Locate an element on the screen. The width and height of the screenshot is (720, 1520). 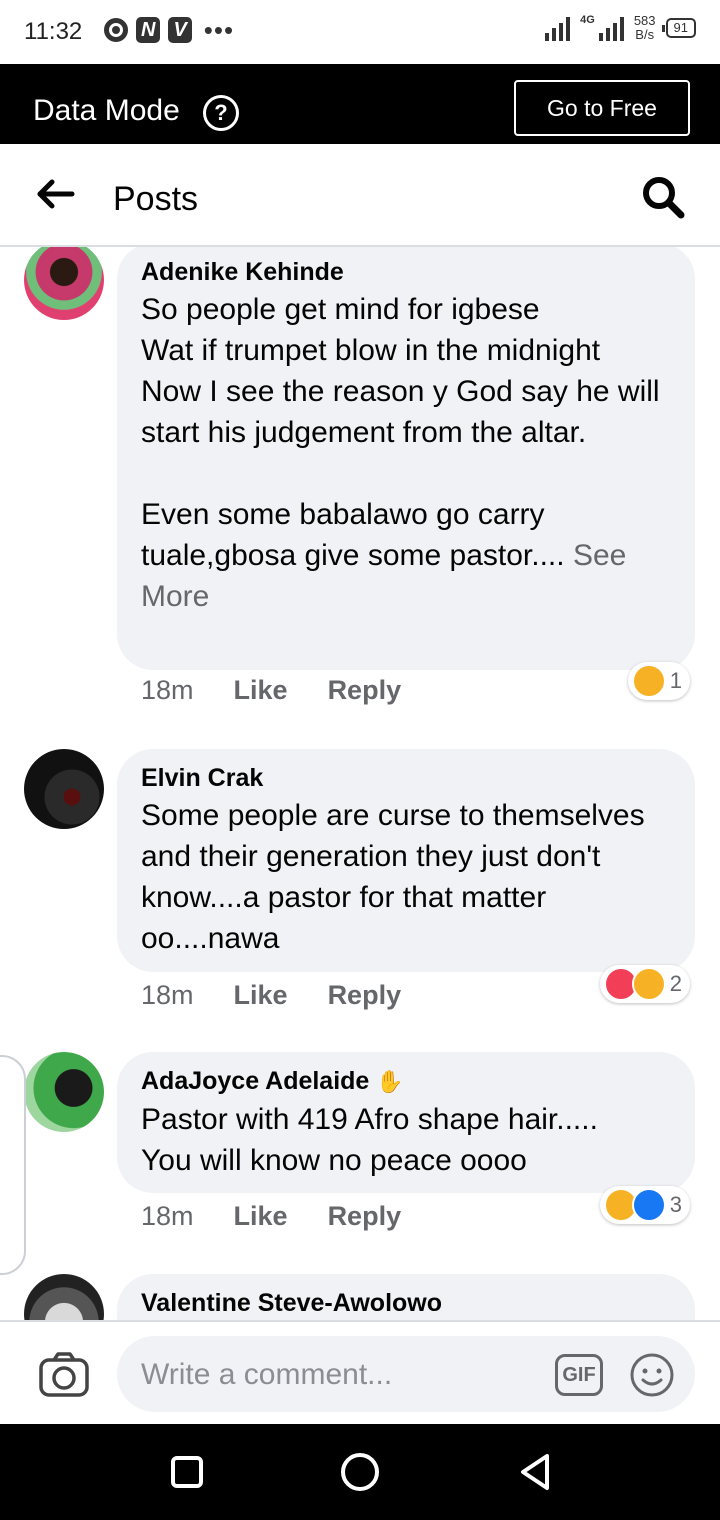
reactions-summary: 2 is located at coordinates (644, 984).